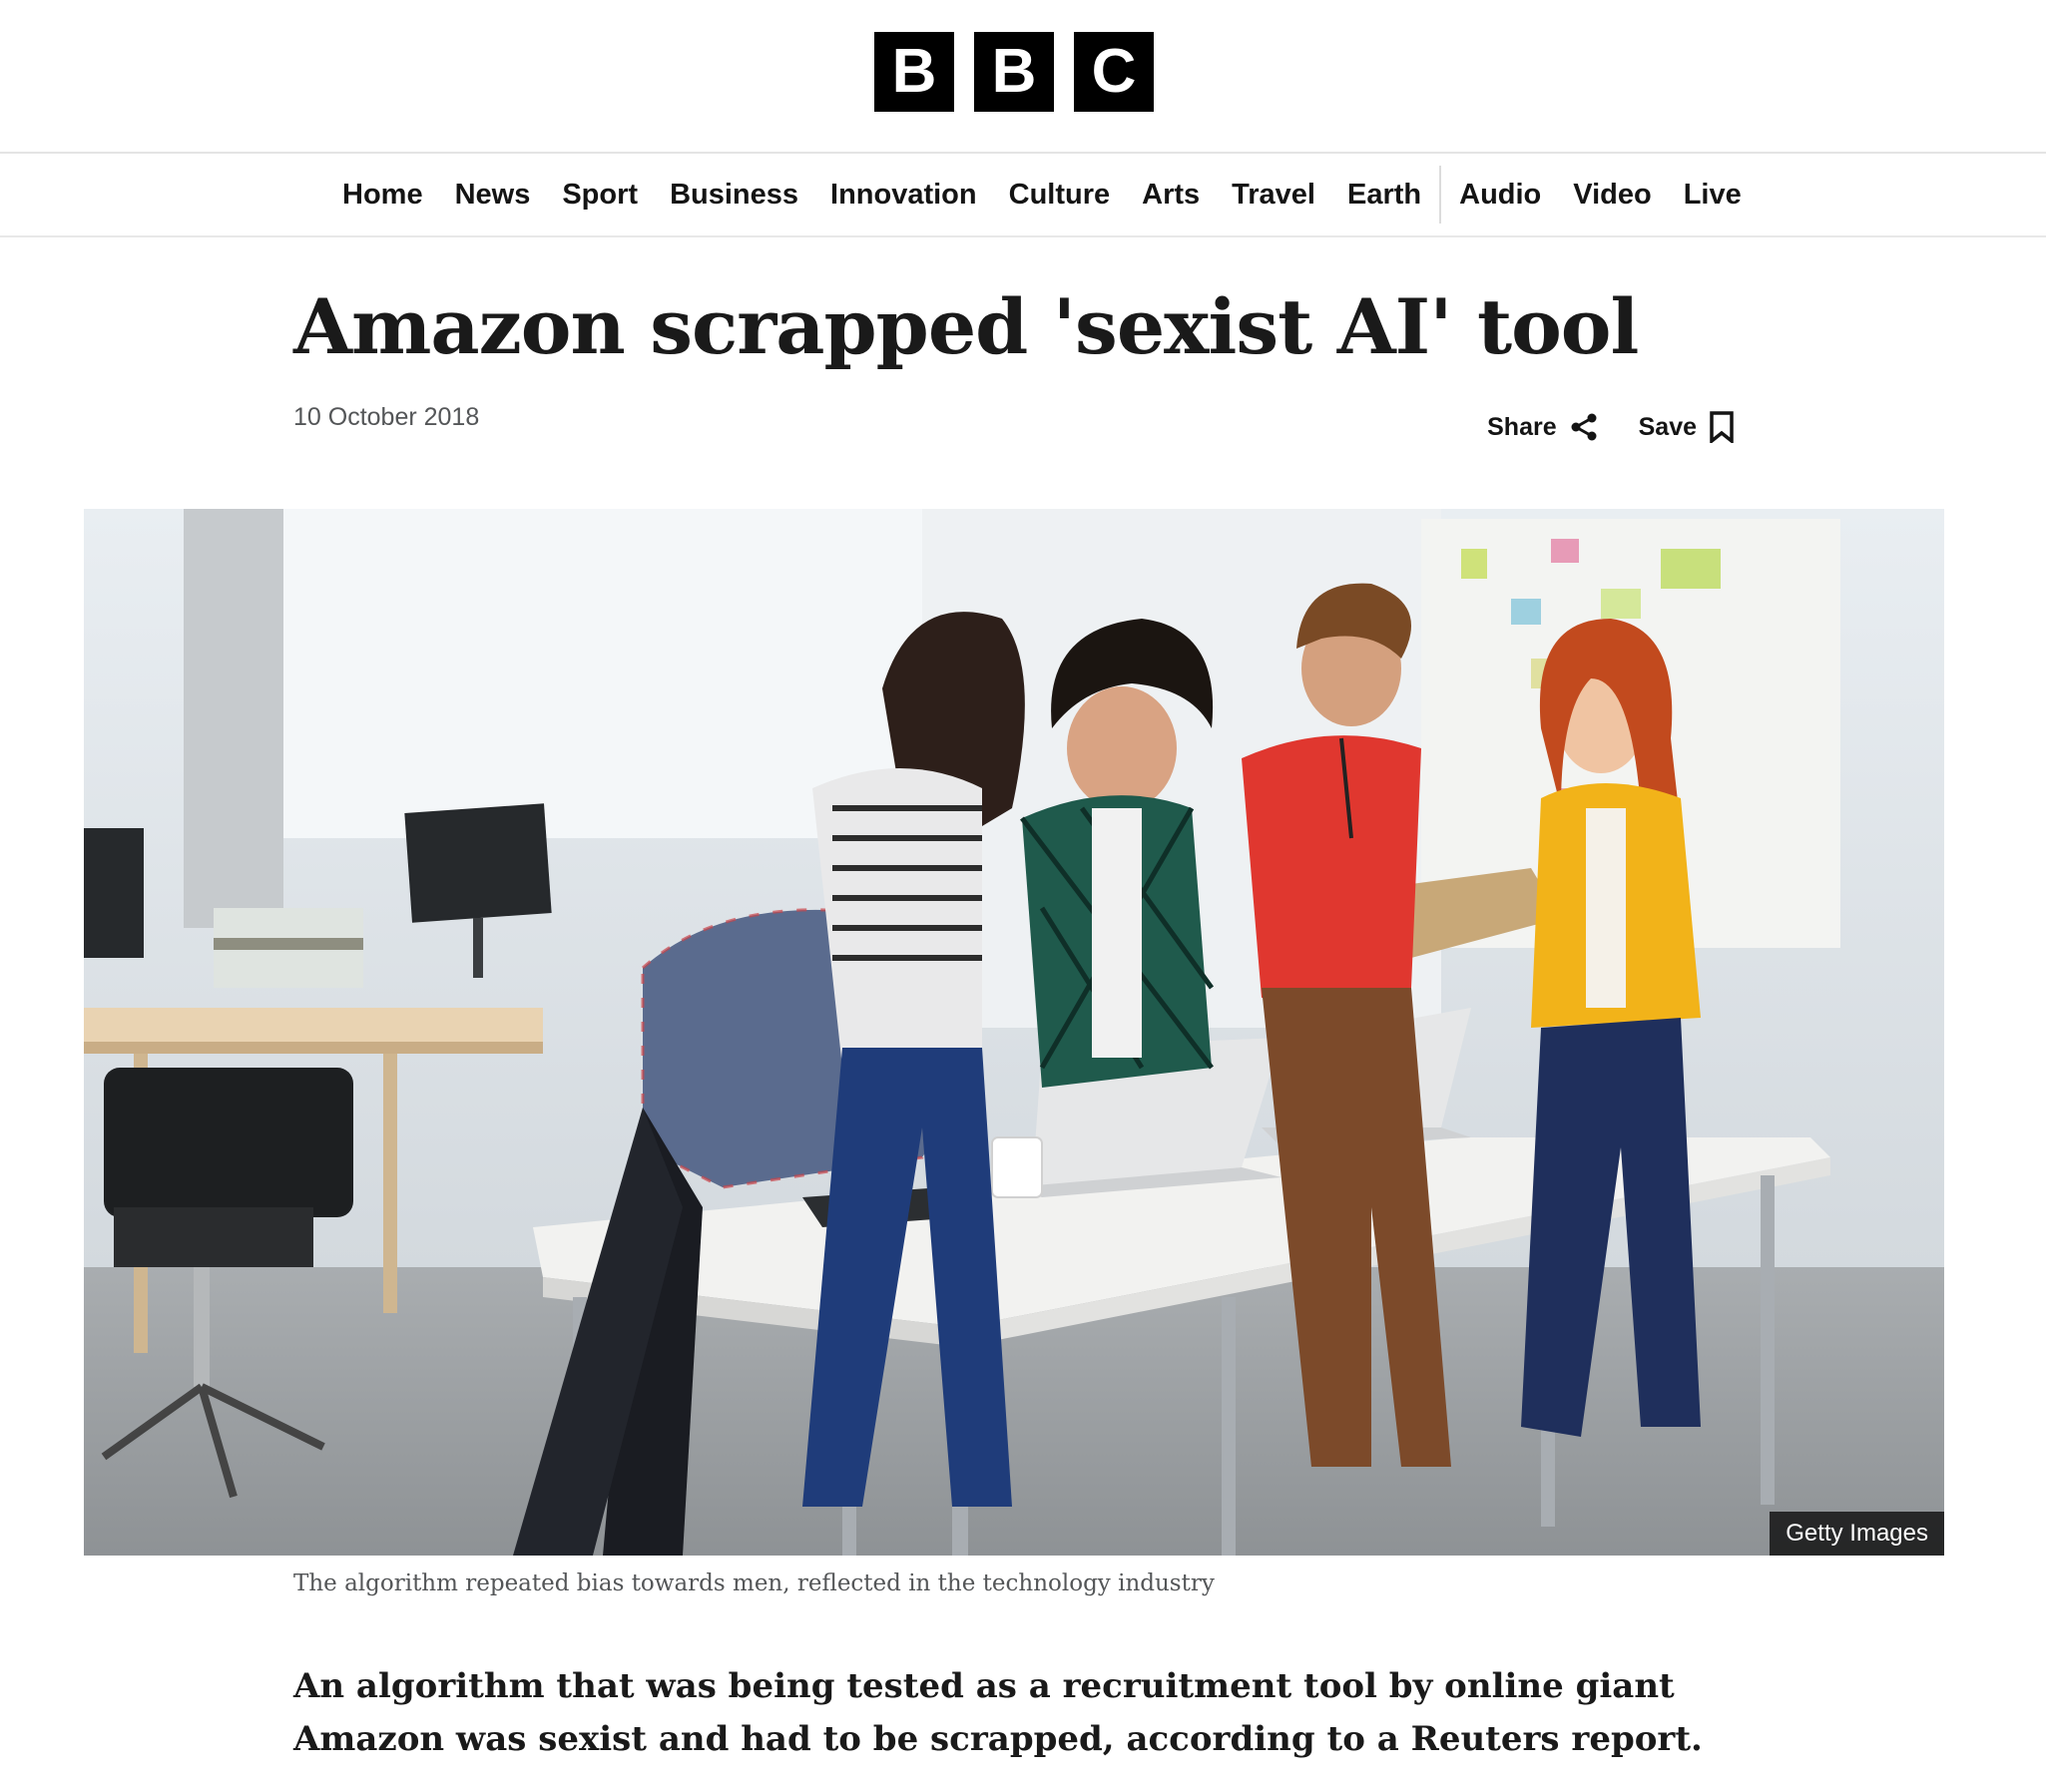 The image size is (2046, 1792). I want to click on article-date: 10 October 2018, so click(386, 417).